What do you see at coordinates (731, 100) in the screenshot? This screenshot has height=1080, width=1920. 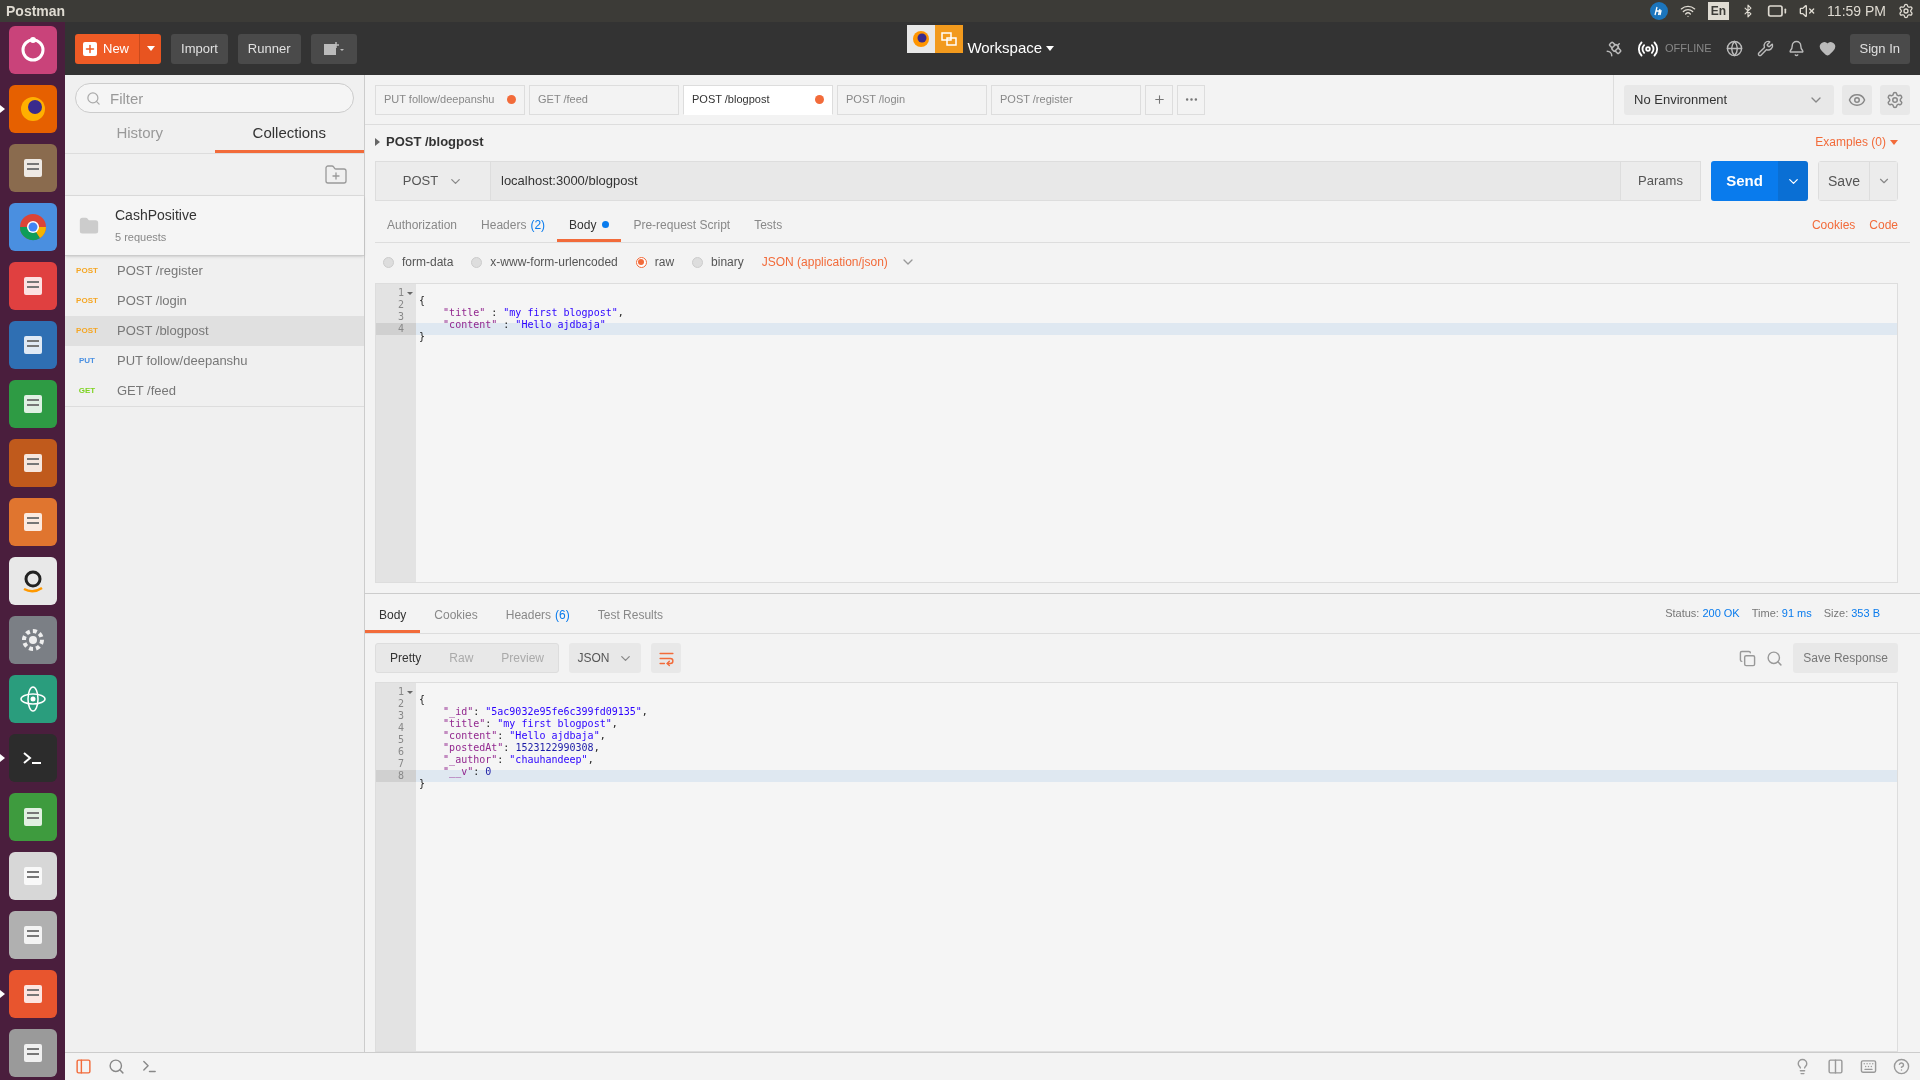 I see `tab-label: POST /blogpost` at bounding box center [731, 100].